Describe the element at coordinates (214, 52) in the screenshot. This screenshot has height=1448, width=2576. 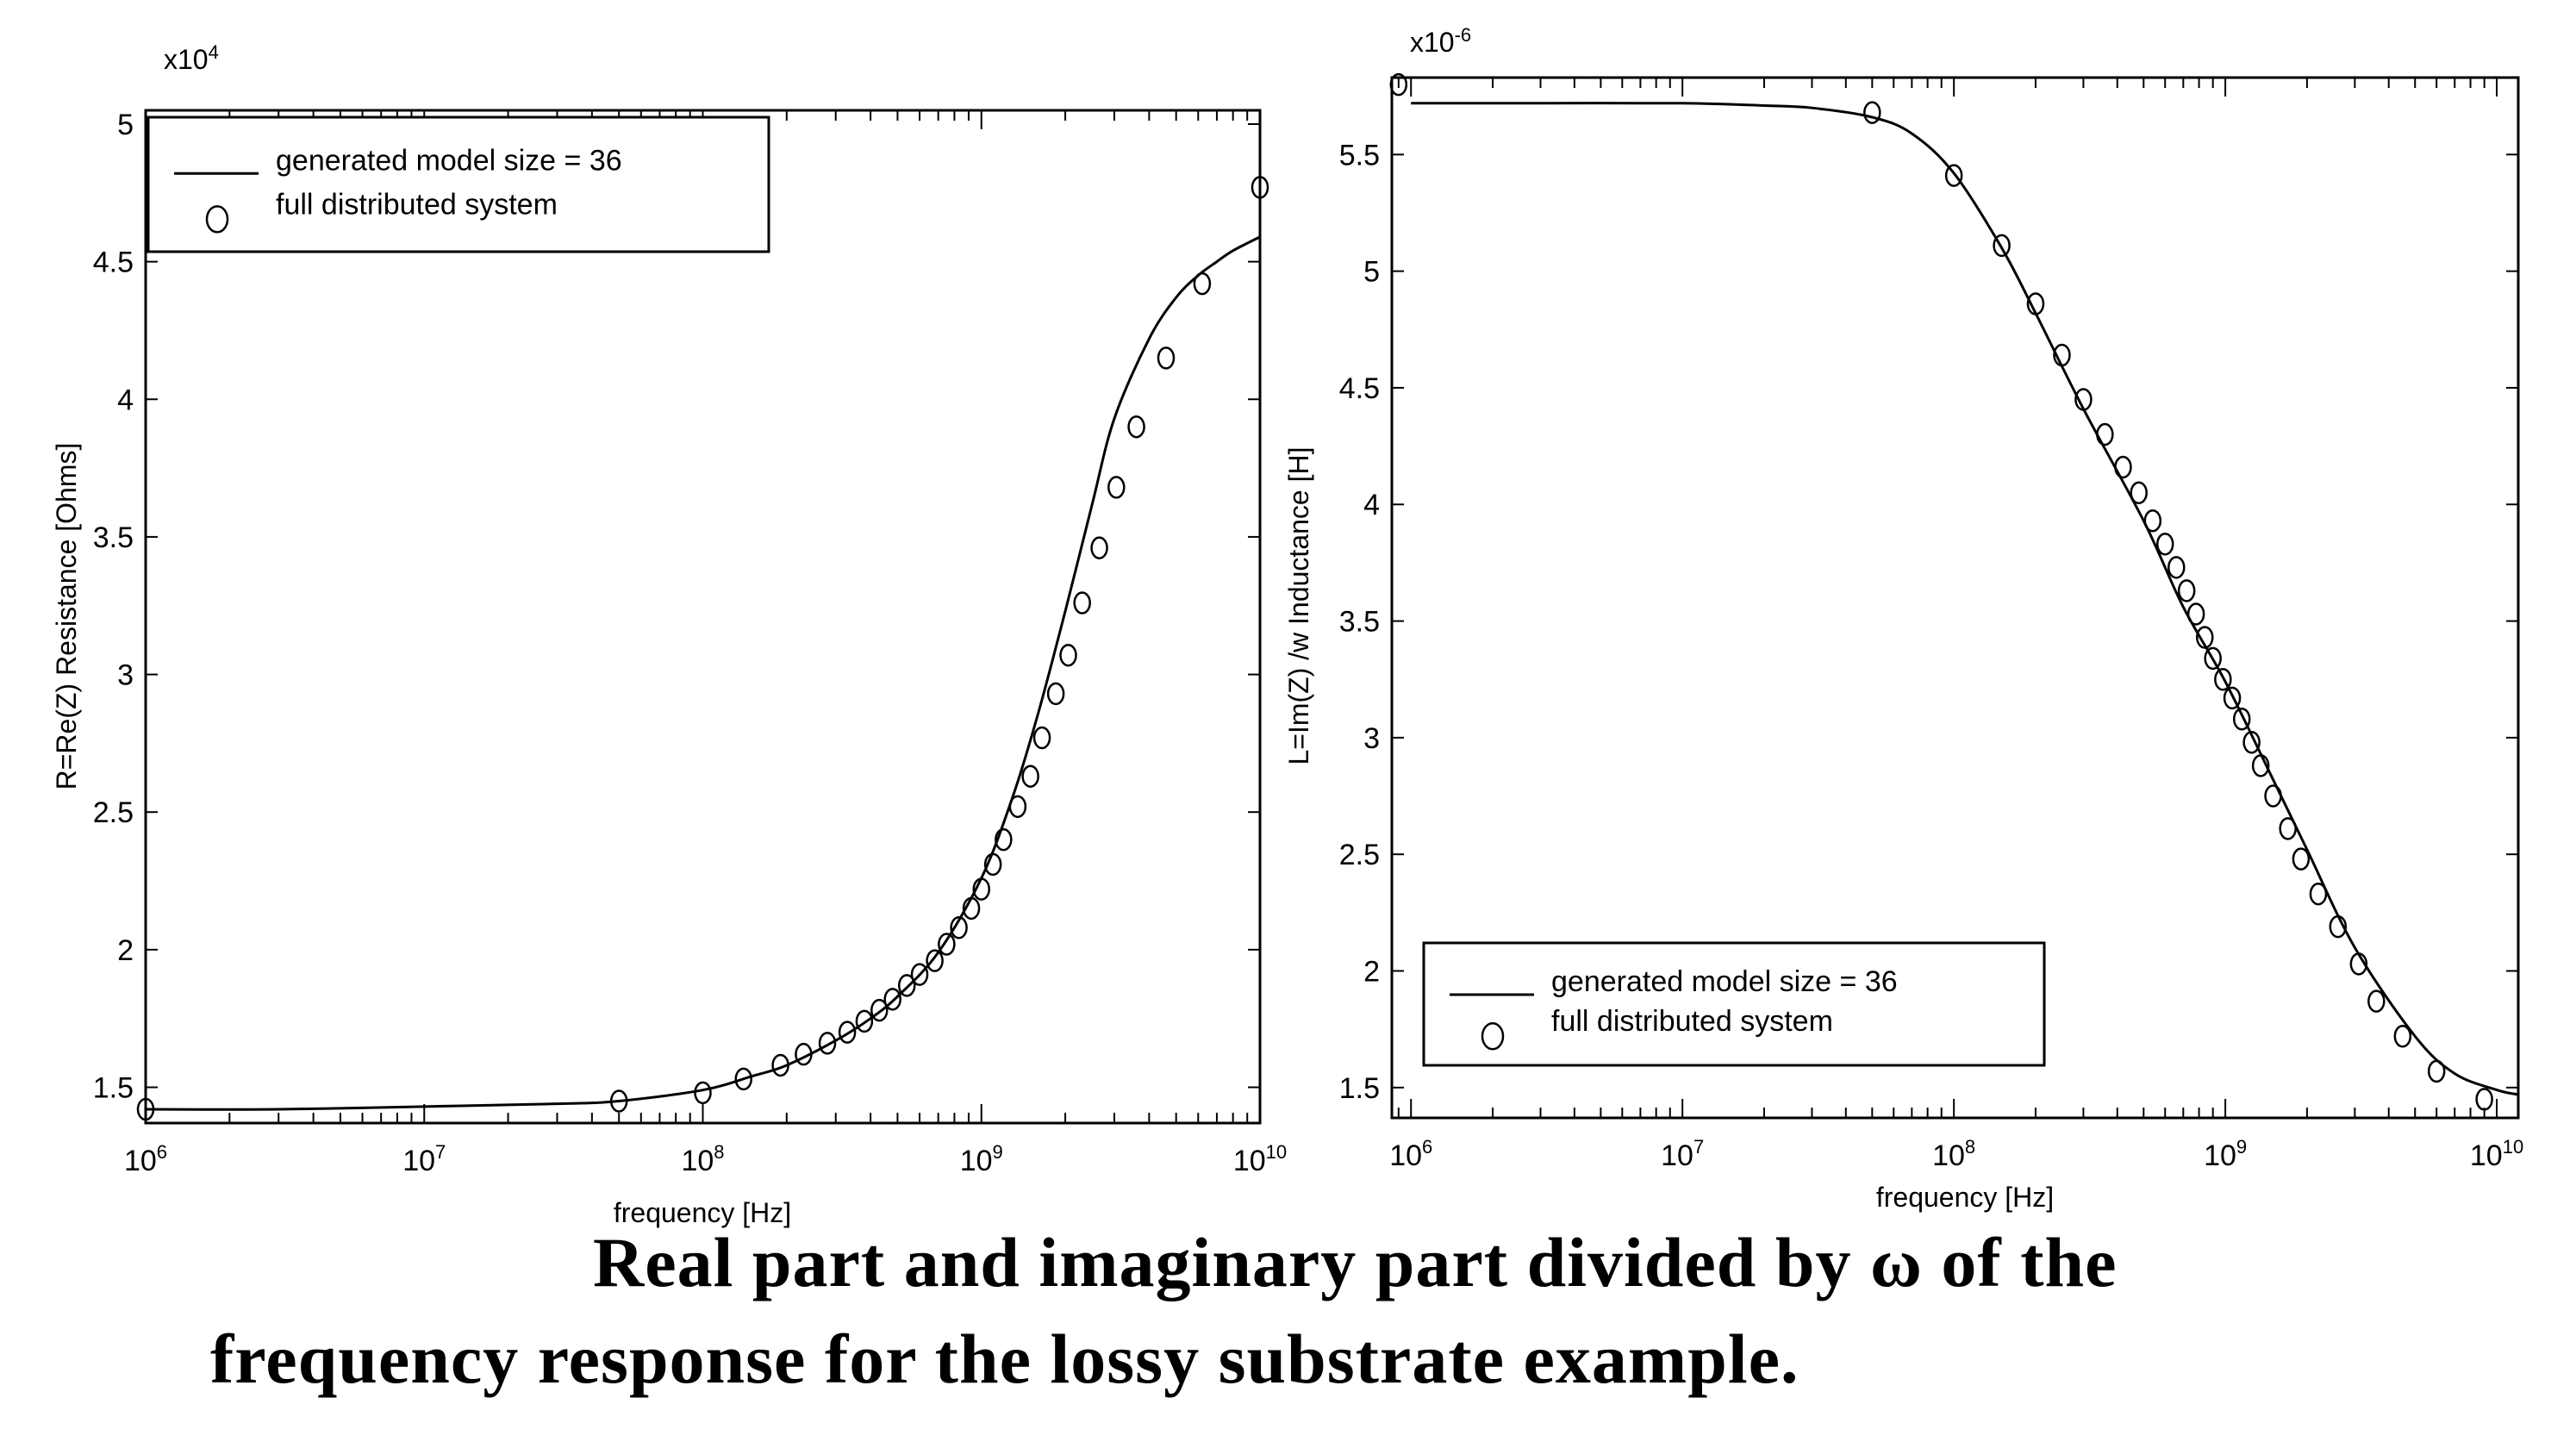
I see `y-multiplier-exponent: 4` at that location.